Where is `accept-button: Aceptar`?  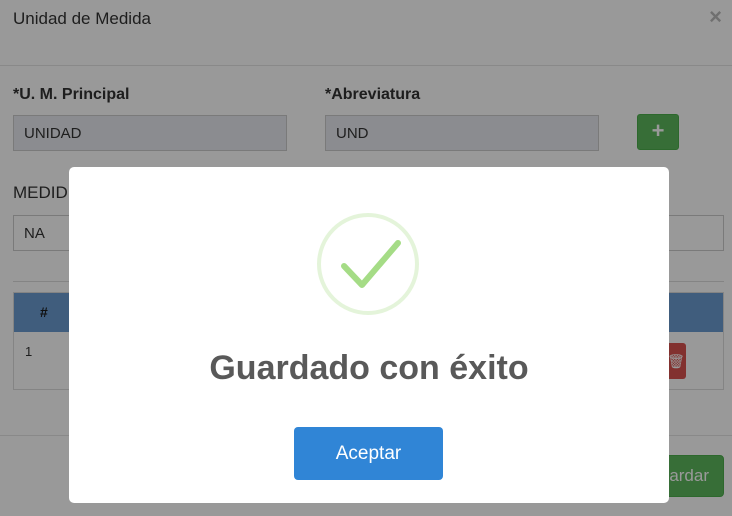 accept-button: Aceptar is located at coordinates (368, 453).